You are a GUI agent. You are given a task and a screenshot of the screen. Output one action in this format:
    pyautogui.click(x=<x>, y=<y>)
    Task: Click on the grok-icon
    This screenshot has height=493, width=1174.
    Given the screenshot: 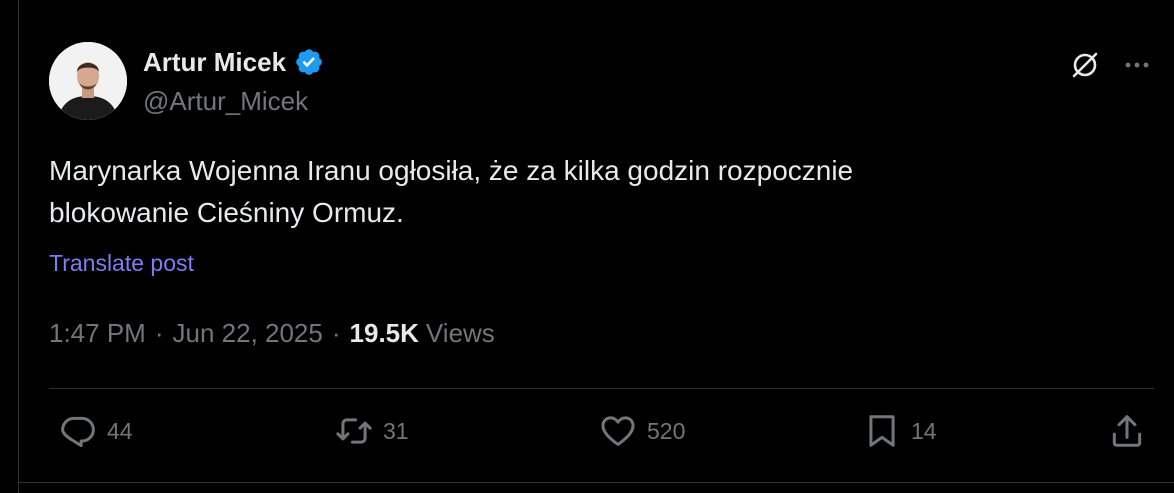 What is the action you would take?
    pyautogui.click(x=1085, y=65)
    